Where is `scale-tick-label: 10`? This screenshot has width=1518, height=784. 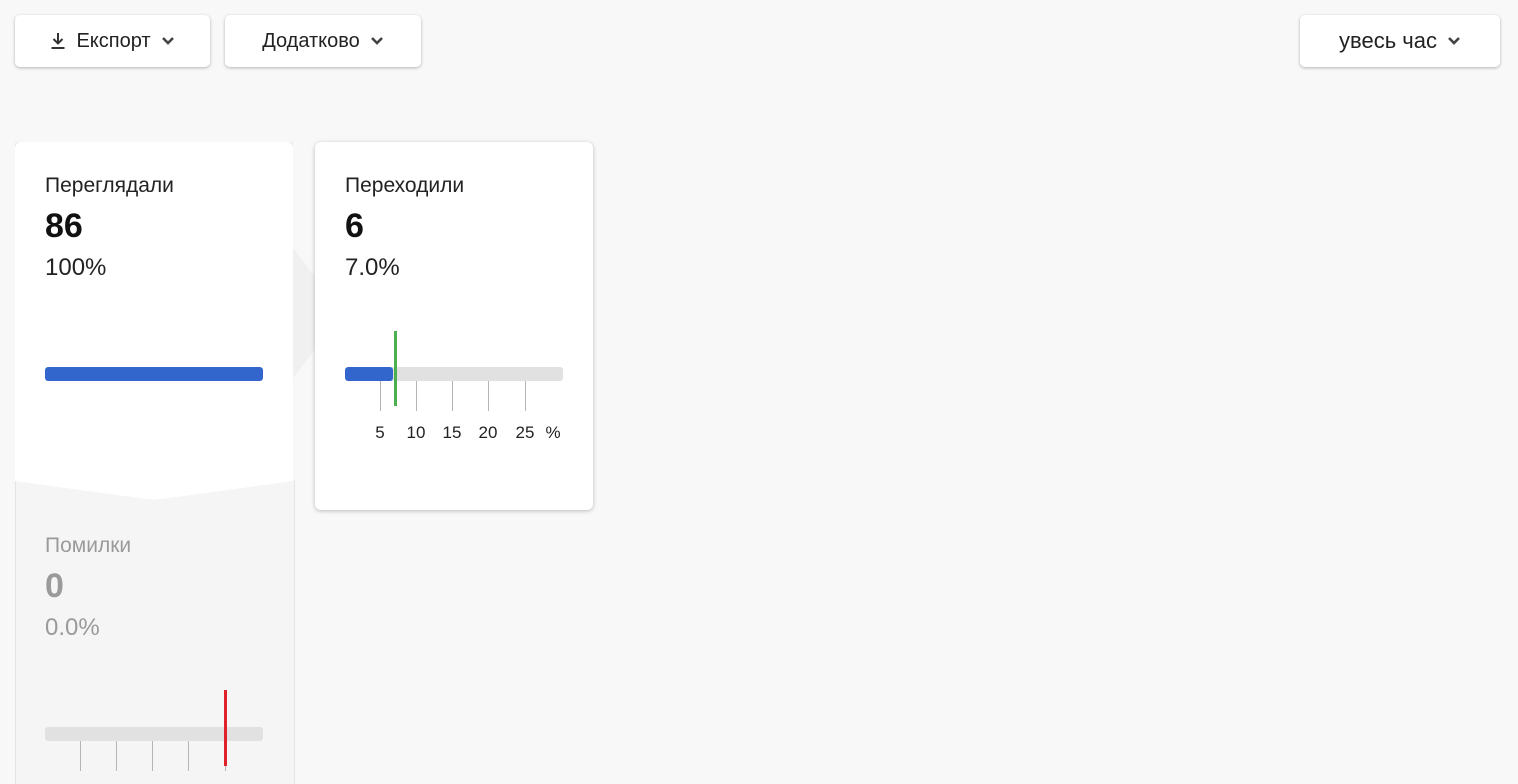 scale-tick-label: 10 is located at coordinates (416, 432).